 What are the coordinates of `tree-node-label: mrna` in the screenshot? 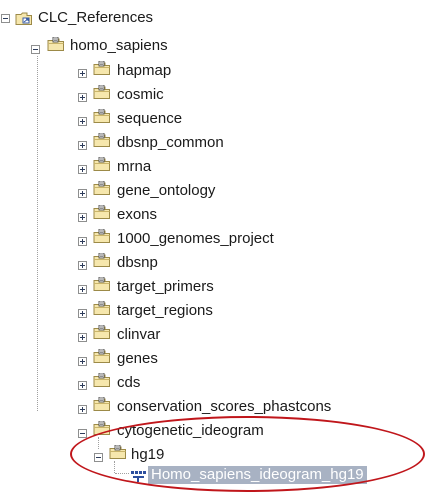 It's located at (134, 166).